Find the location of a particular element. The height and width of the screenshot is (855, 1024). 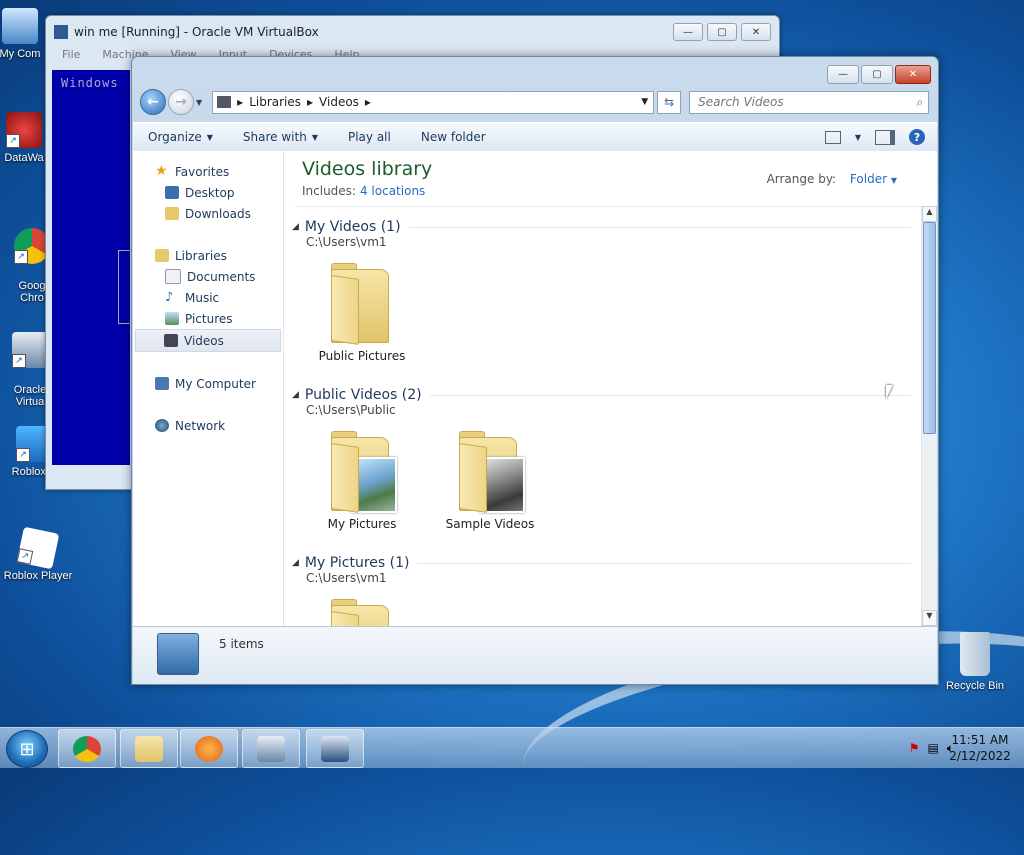

arrange-by-value: Folder is located at coordinates (868, 179).